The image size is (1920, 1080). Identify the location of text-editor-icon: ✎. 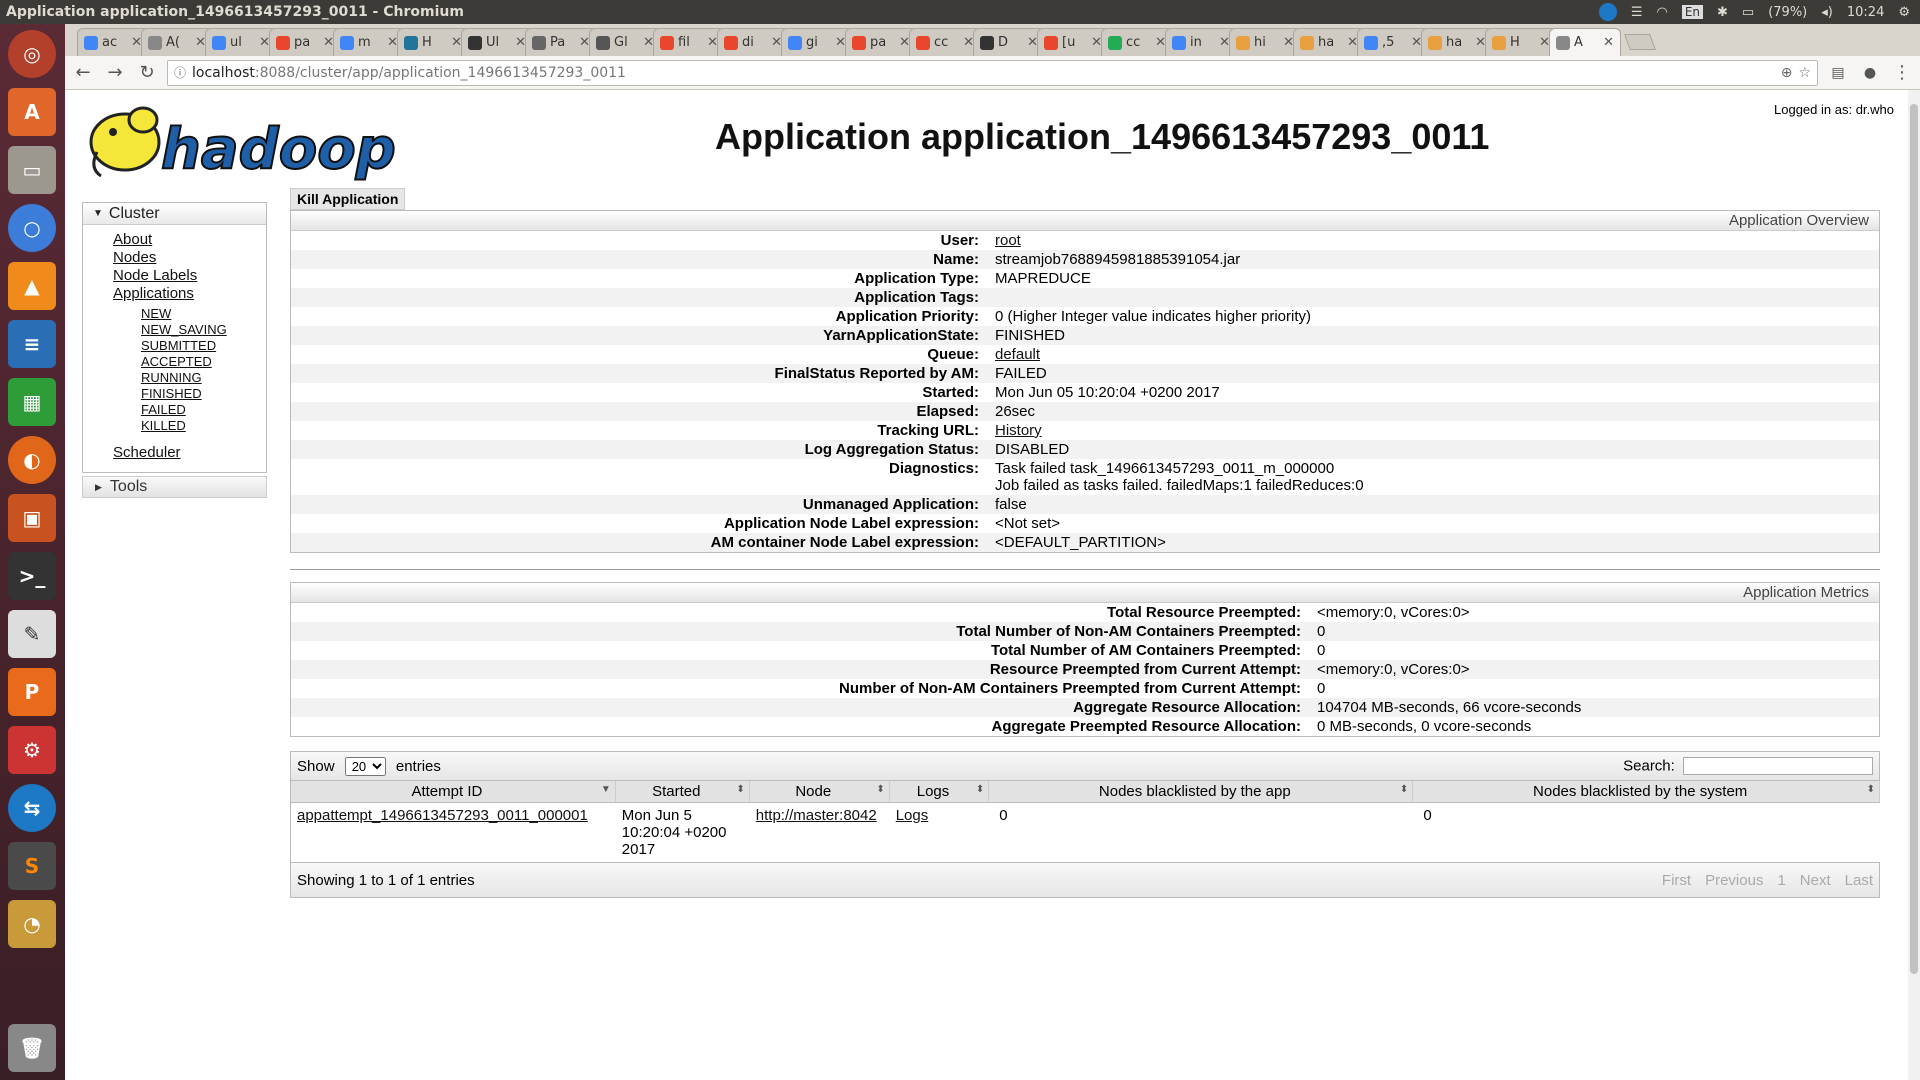
(32, 634).